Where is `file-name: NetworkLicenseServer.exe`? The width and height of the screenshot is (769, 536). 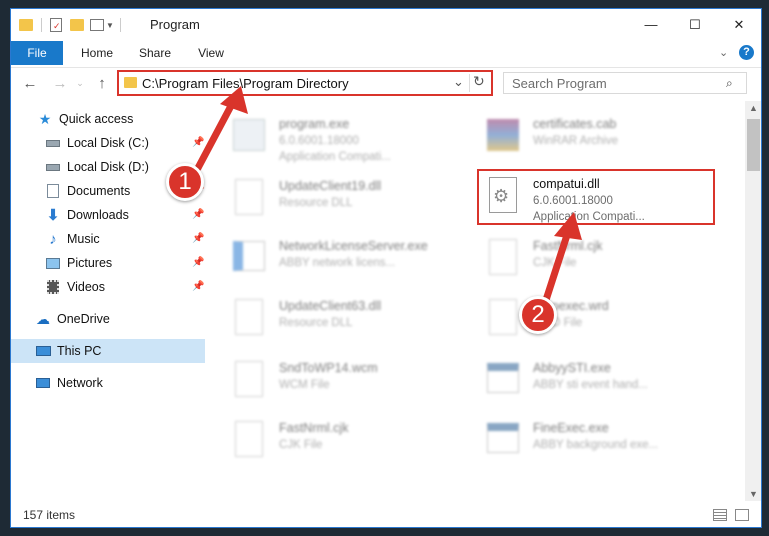
file-name: NetworkLicenseServer.exe is located at coordinates (353, 246).